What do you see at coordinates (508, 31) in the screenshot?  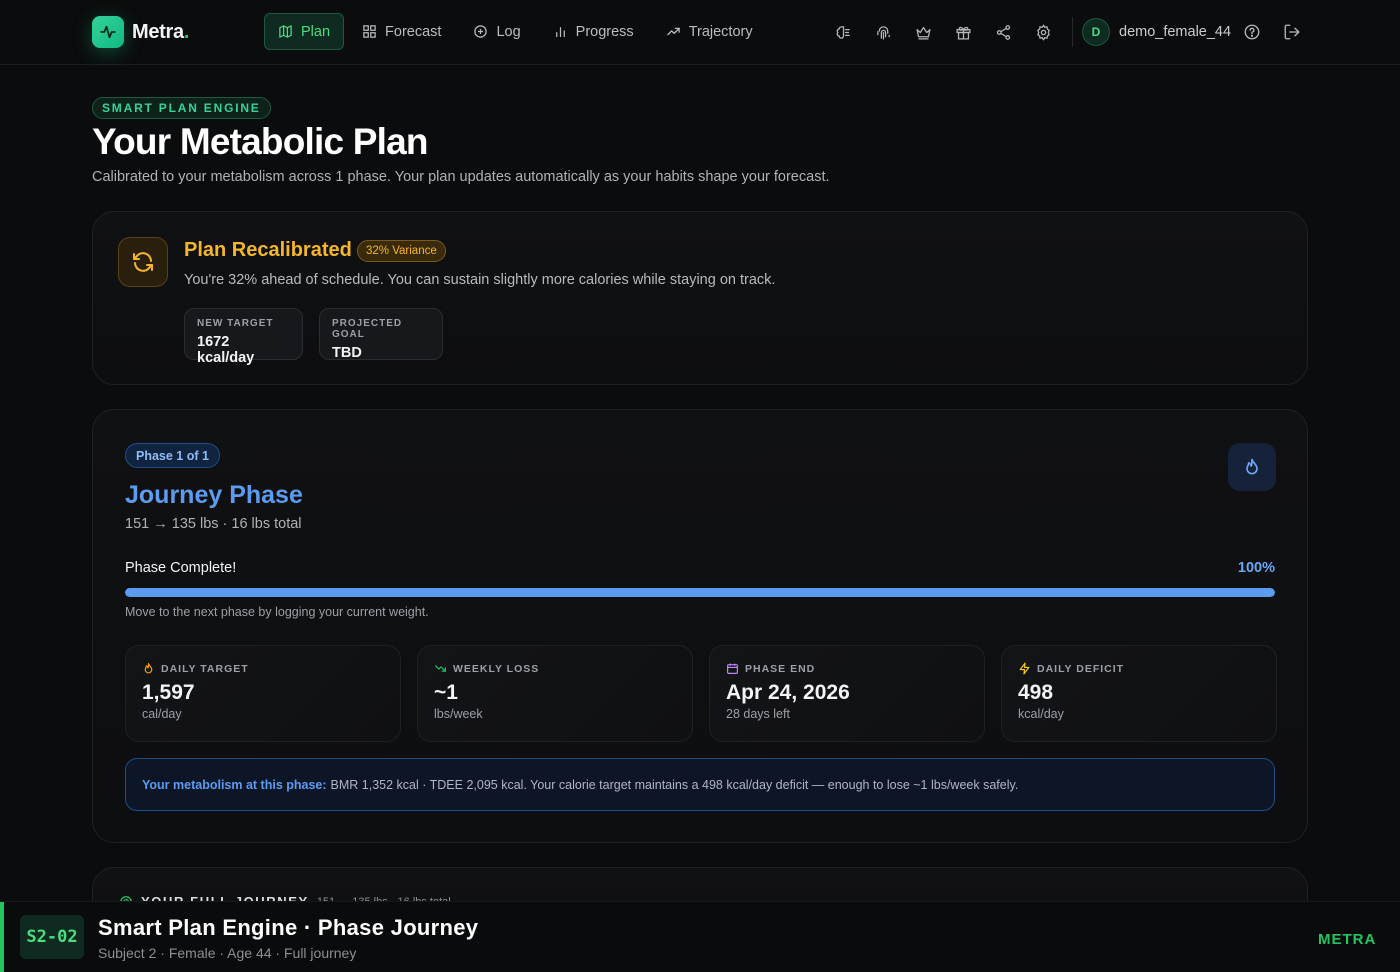 I see `nav-log-label: Log` at bounding box center [508, 31].